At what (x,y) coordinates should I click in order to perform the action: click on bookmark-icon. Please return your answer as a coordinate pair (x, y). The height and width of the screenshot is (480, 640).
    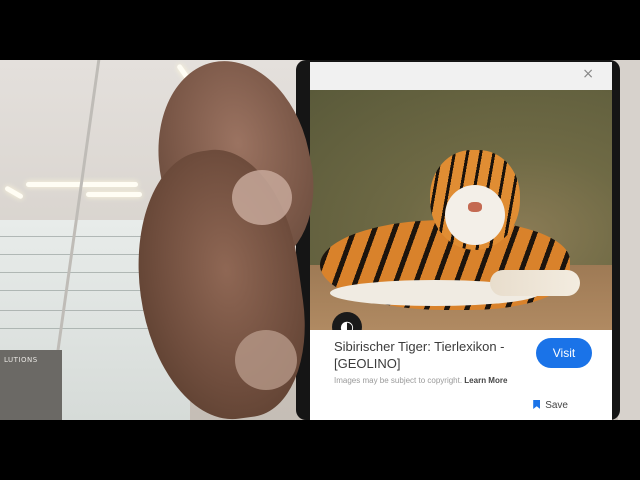
    Looking at the image, I should click on (537, 404).